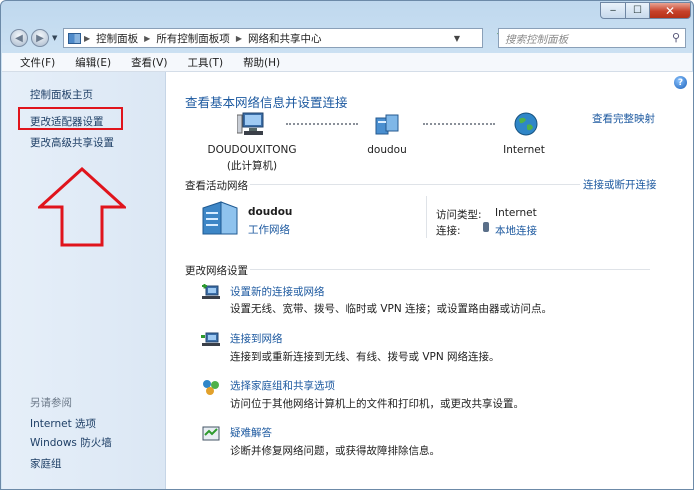 Image resolution: width=694 pixels, height=490 pixels. I want to click on breadcrumb-network-center: 网络和共享中心, so click(285, 38).